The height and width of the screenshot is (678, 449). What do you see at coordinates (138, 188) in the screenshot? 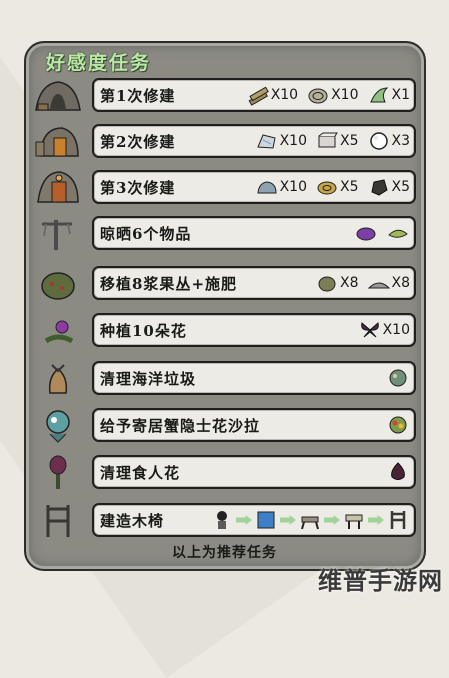
I see `quest-label: 第3次修建` at bounding box center [138, 188].